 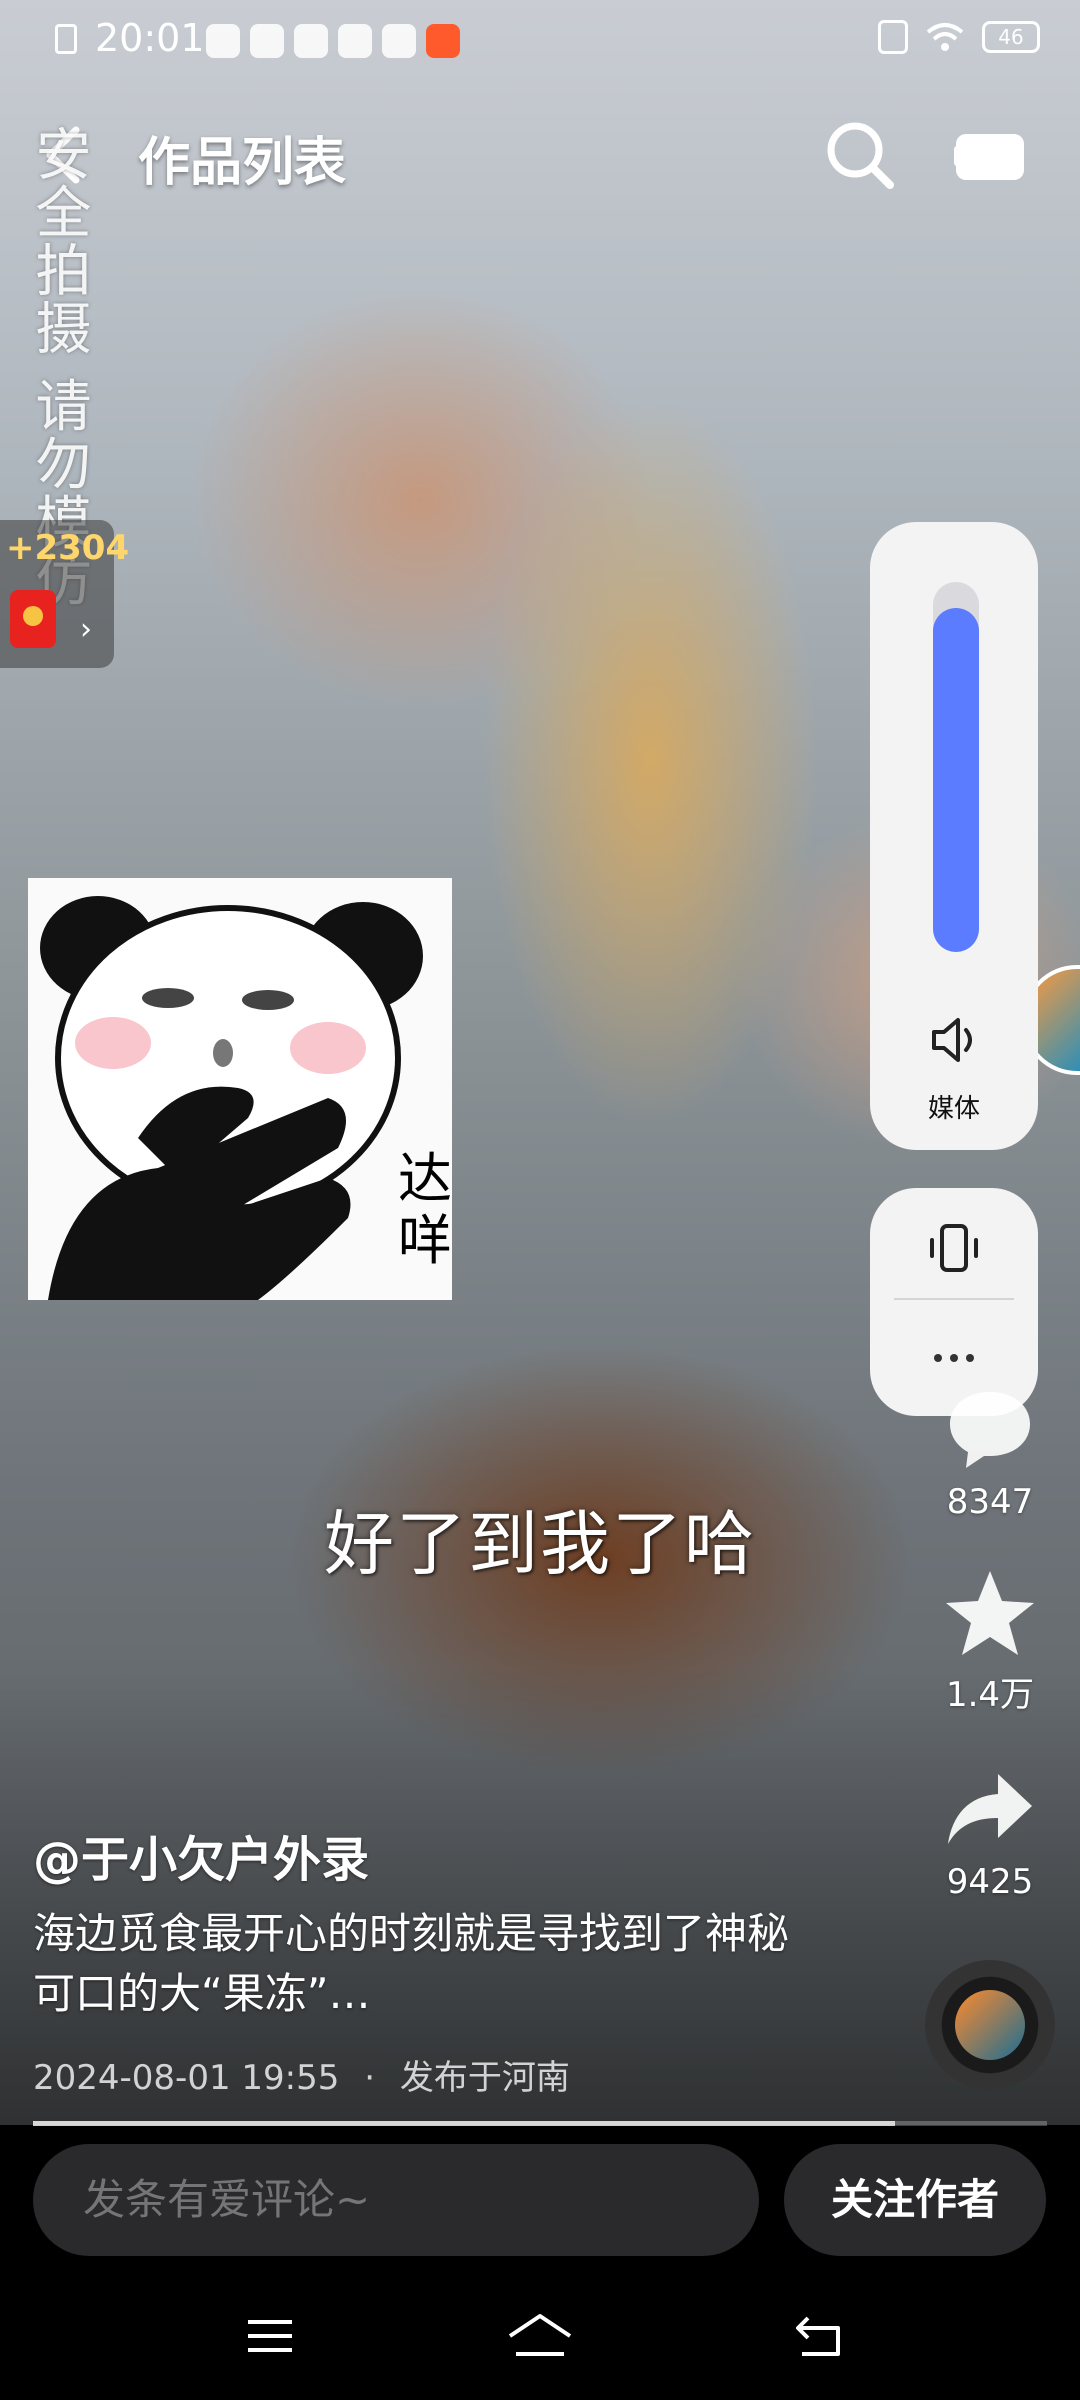 What do you see at coordinates (425, 1209) in the screenshot?
I see `sticker-caption: 达咩` at bounding box center [425, 1209].